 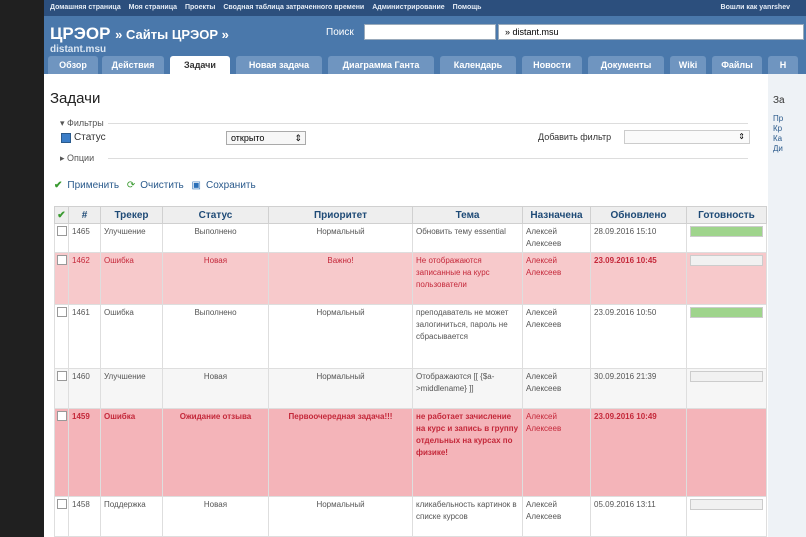 I want to click on tab-activity: Действия, so click(x=133, y=65).